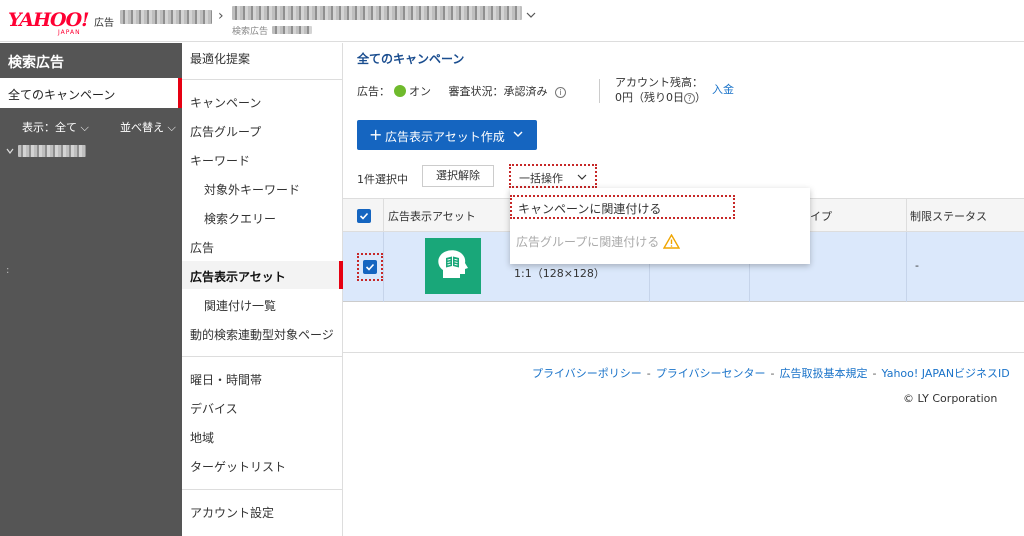  What do you see at coordinates (262, 246) in the screenshot?
I see `nav-item-ad: 広告` at bounding box center [262, 246].